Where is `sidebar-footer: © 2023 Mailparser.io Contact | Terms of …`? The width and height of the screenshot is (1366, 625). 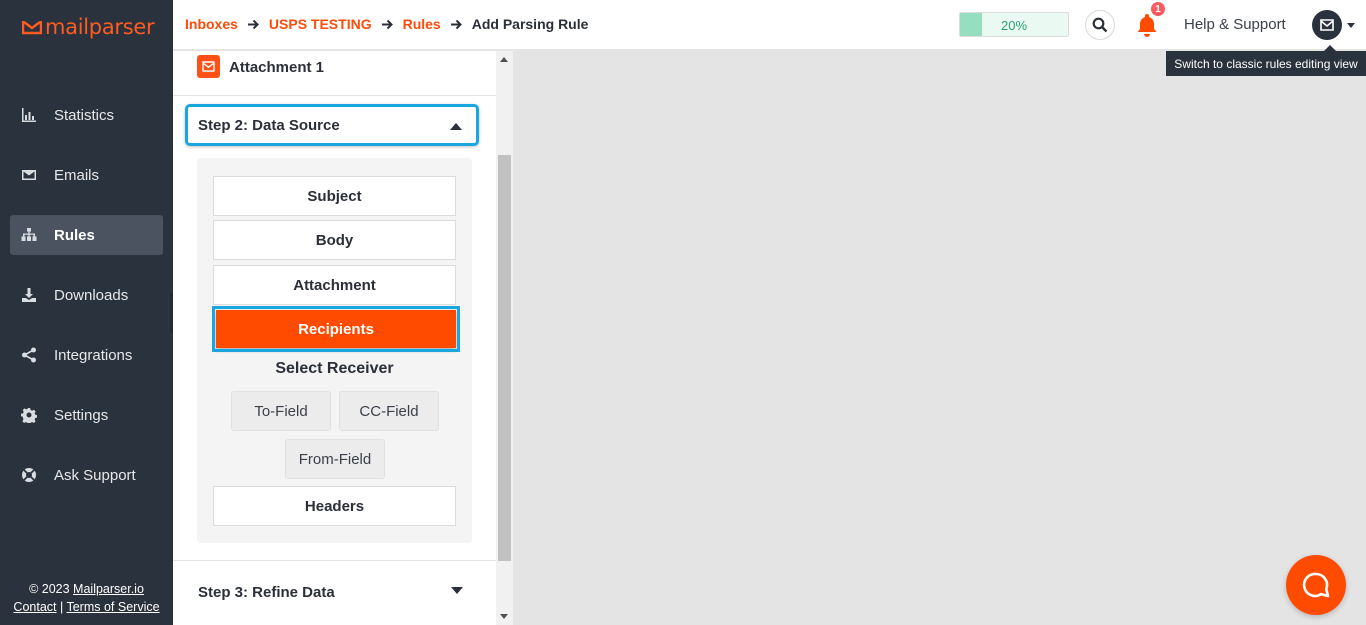
sidebar-footer: © 2023 Mailparser.io Contact | Terms of … is located at coordinates (86, 598).